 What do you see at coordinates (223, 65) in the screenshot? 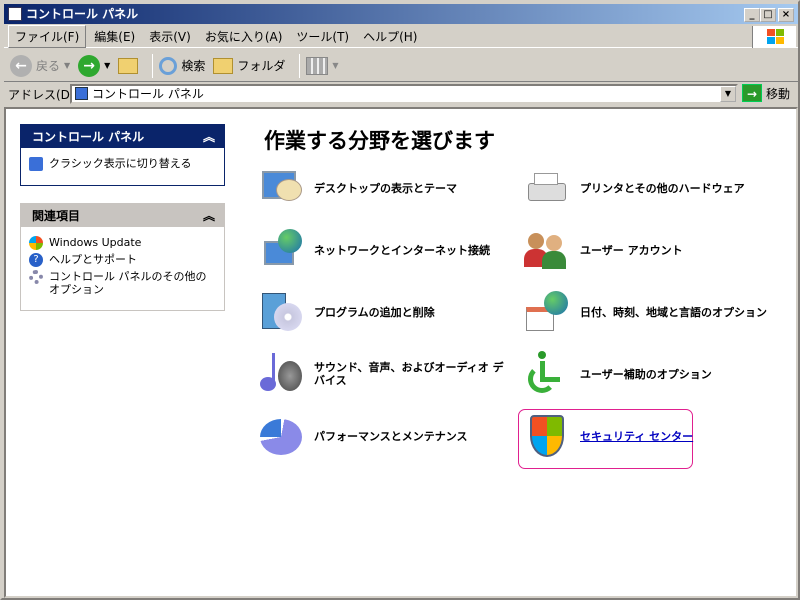
I see `folder-icon` at bounding box center [223, 65].